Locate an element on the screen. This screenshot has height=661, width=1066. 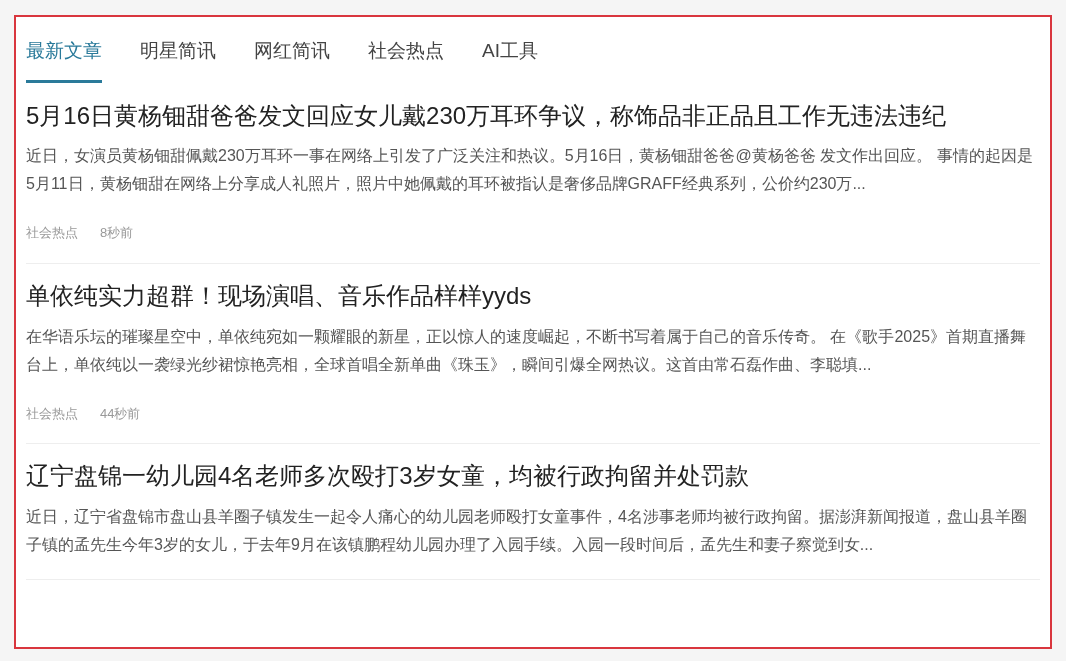
article-title: 5月16日黄杨钿甜爸爸发文回应女儿戴230万耳环争议，称饰品非正品且工作无违法违纪 is located at coordinates (533, 116).